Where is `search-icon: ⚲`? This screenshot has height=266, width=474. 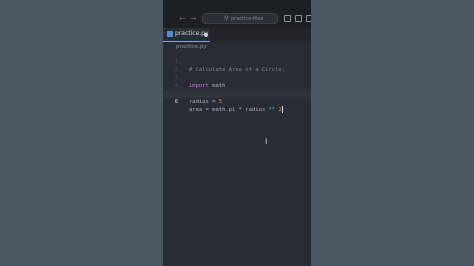
search-icon: ⚲ is located at coordinates (226, 18).